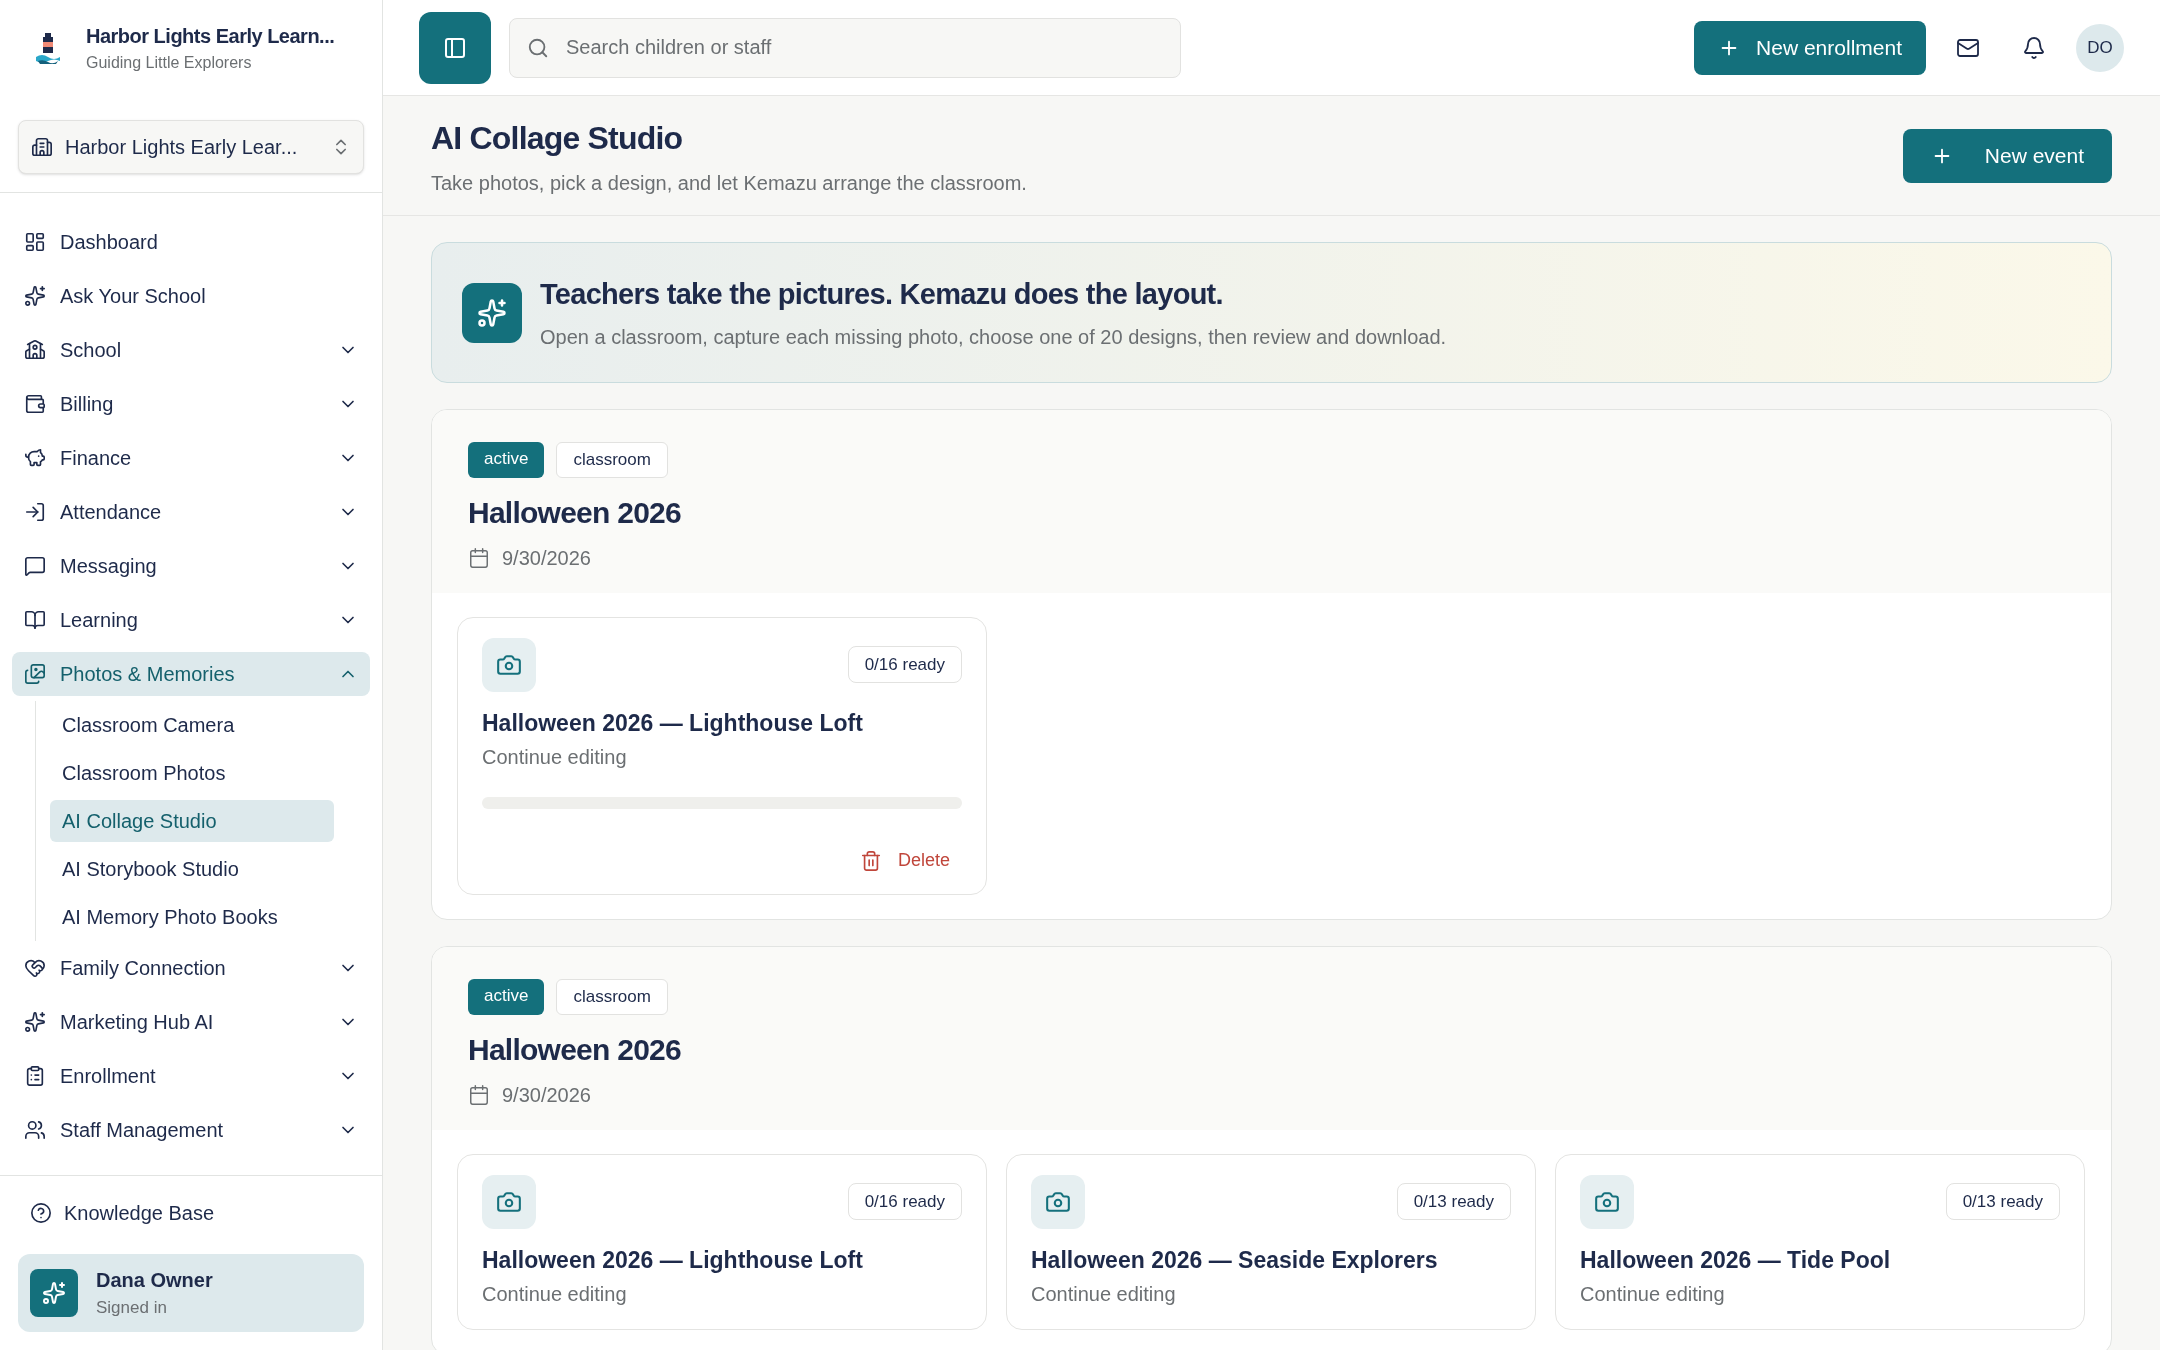  I want to click on nav-item: Photos & Memories, so click(191, 674).